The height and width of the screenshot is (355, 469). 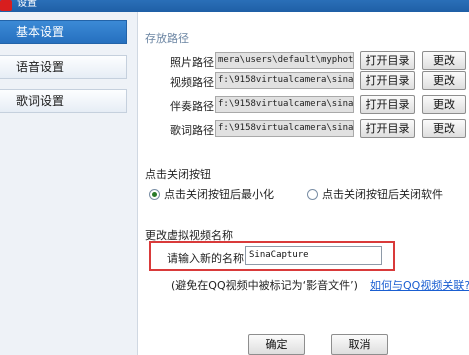 I want to click on video-path-label: 视频路径, so click(x=192, y=82).